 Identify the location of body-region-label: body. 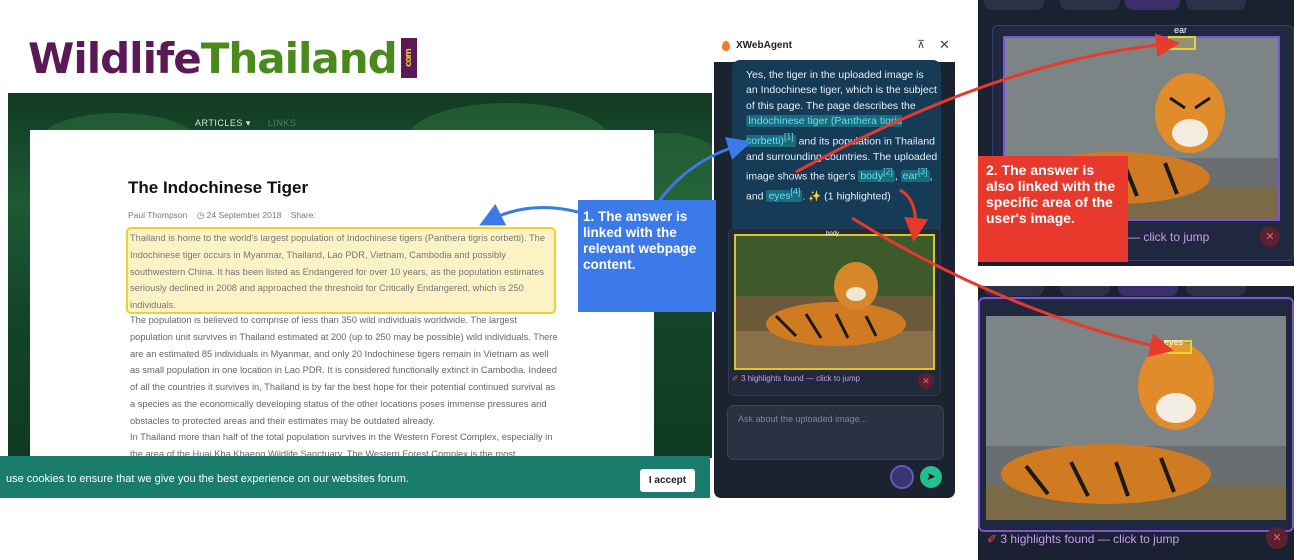
(833, 234).